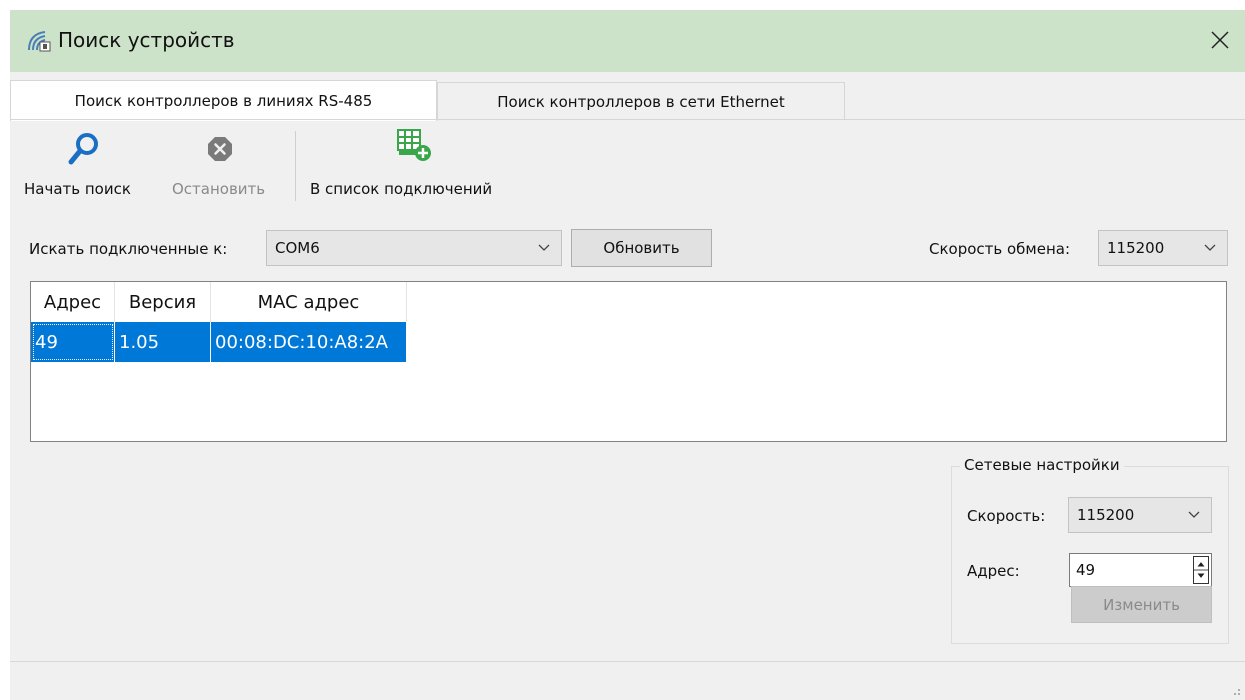 This screenshot has width=1245, height=700. I want to click on cell-version: 1.05, so click(163, 342).